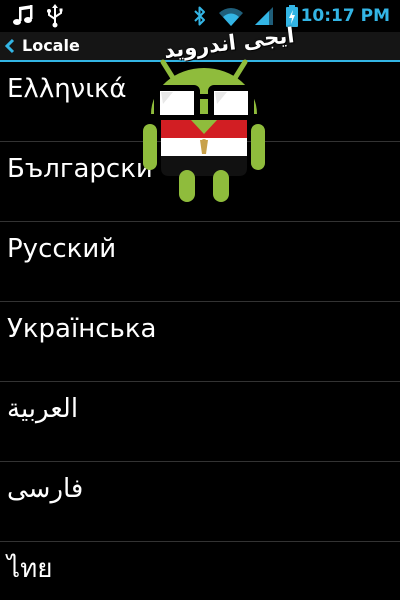 This screenshot has width=400, height=600. I want to click on locale-item-persian: فارسی, so click(200, 502).